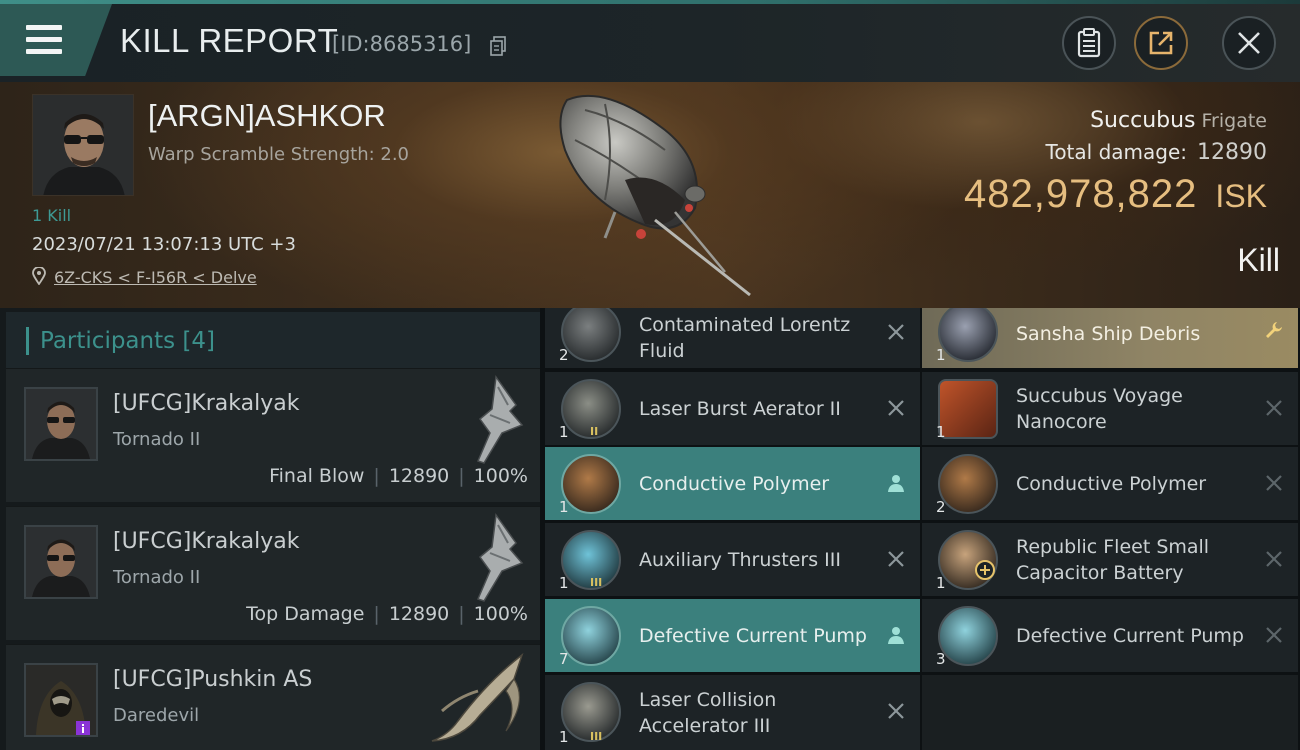 The height and width of the screenshot is (750, 1300). I want to click on victim-ship-image, so click(660, 195).